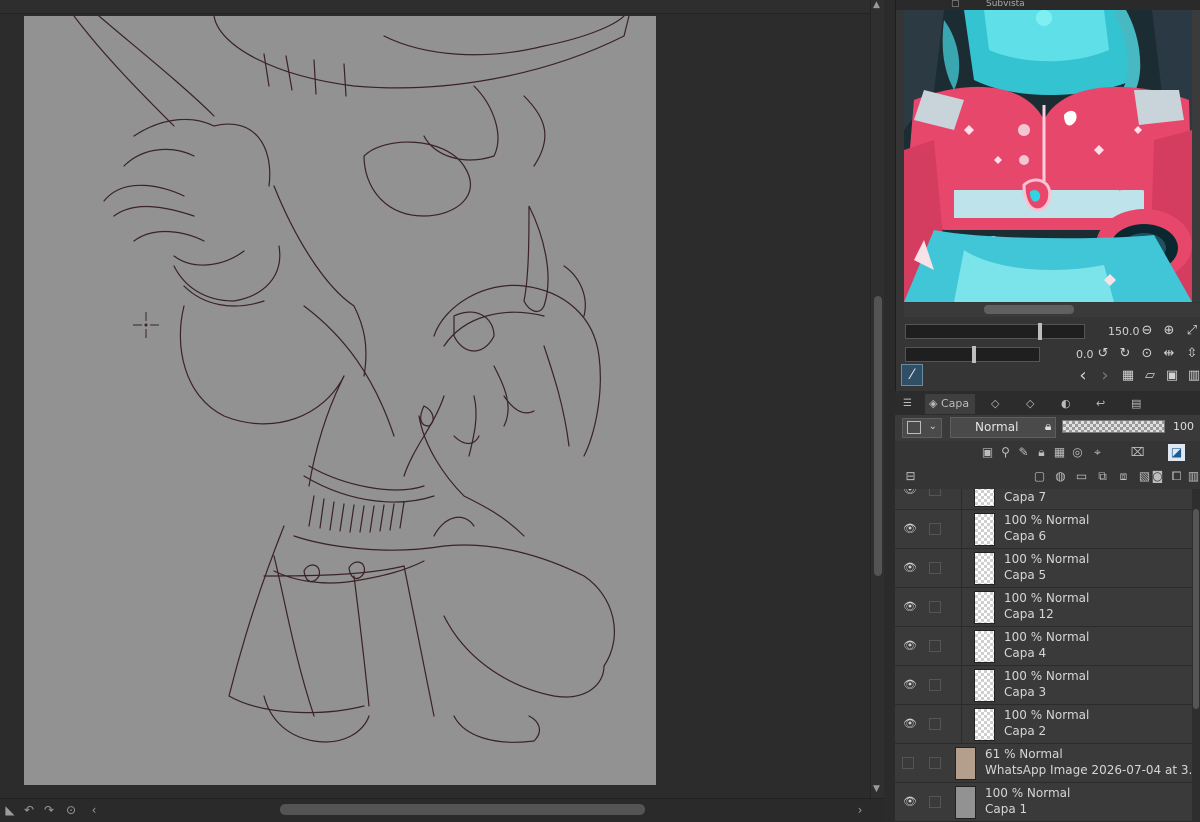 Image resolution: width=1200 pixels, height=822 pixels. I want to click on tab-material-icon: ▤, so click(1136, 404).